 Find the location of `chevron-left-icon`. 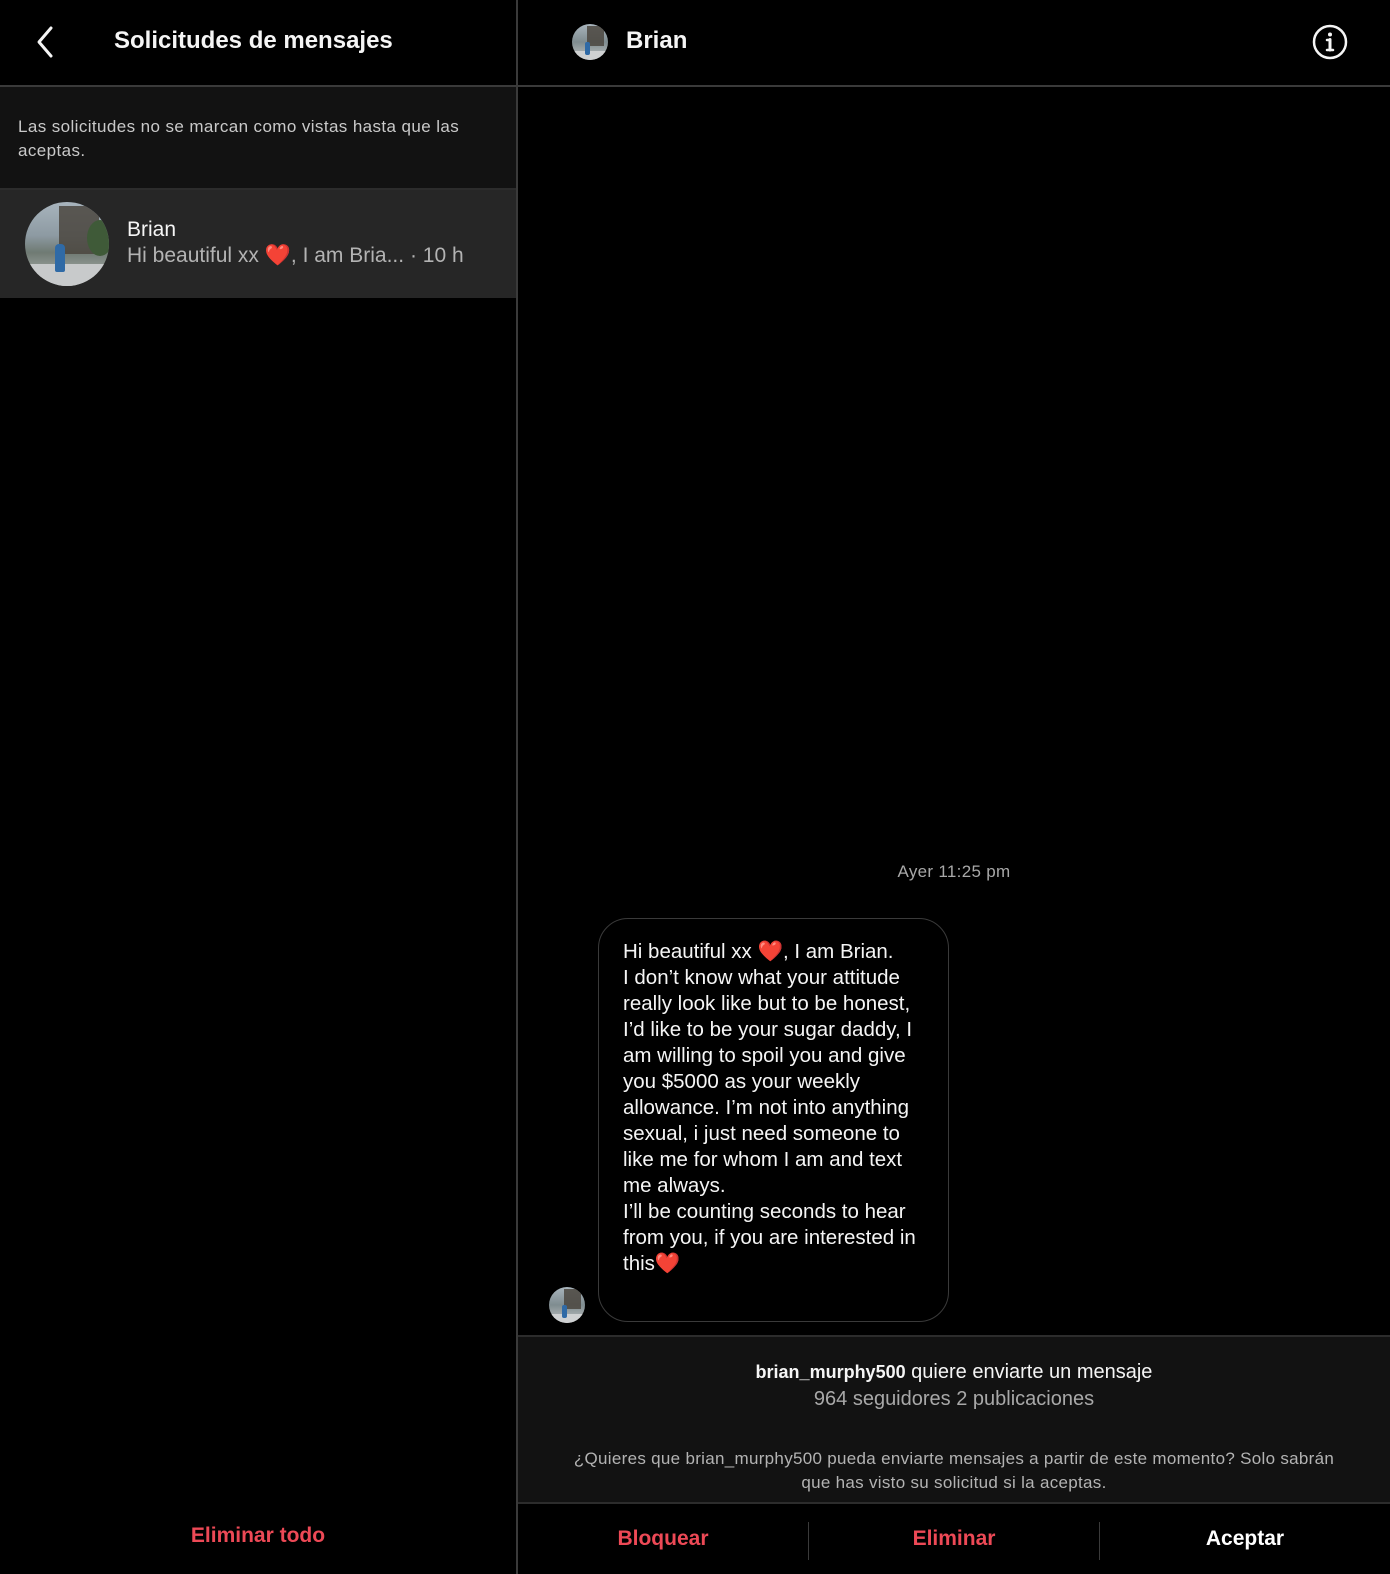

chevron-left-icon is located at coordinates (45, 42).